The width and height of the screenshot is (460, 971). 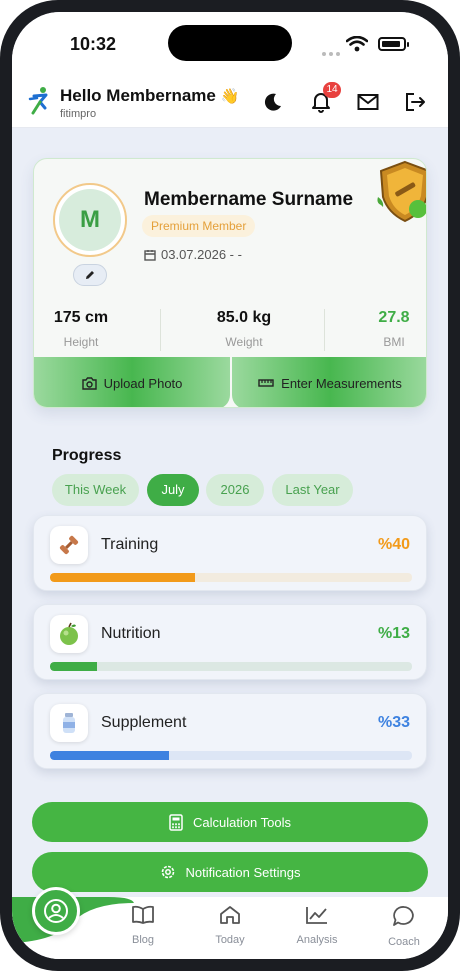 I want to click on greeting-label: Hello Membername, so click(x=138, y=95).